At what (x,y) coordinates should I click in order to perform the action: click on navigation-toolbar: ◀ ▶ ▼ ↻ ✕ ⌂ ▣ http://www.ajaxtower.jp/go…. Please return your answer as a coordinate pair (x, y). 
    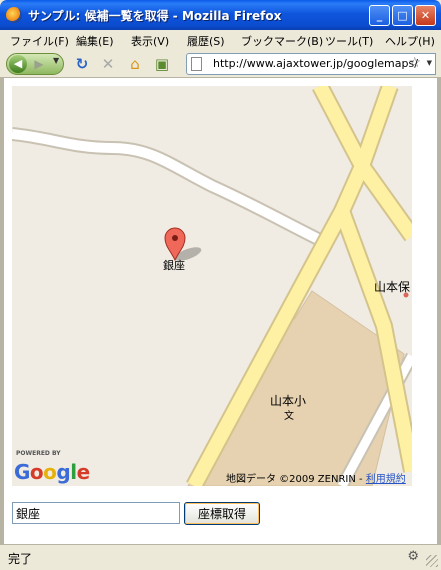
    Looking at the image, I should click on (220, 64).